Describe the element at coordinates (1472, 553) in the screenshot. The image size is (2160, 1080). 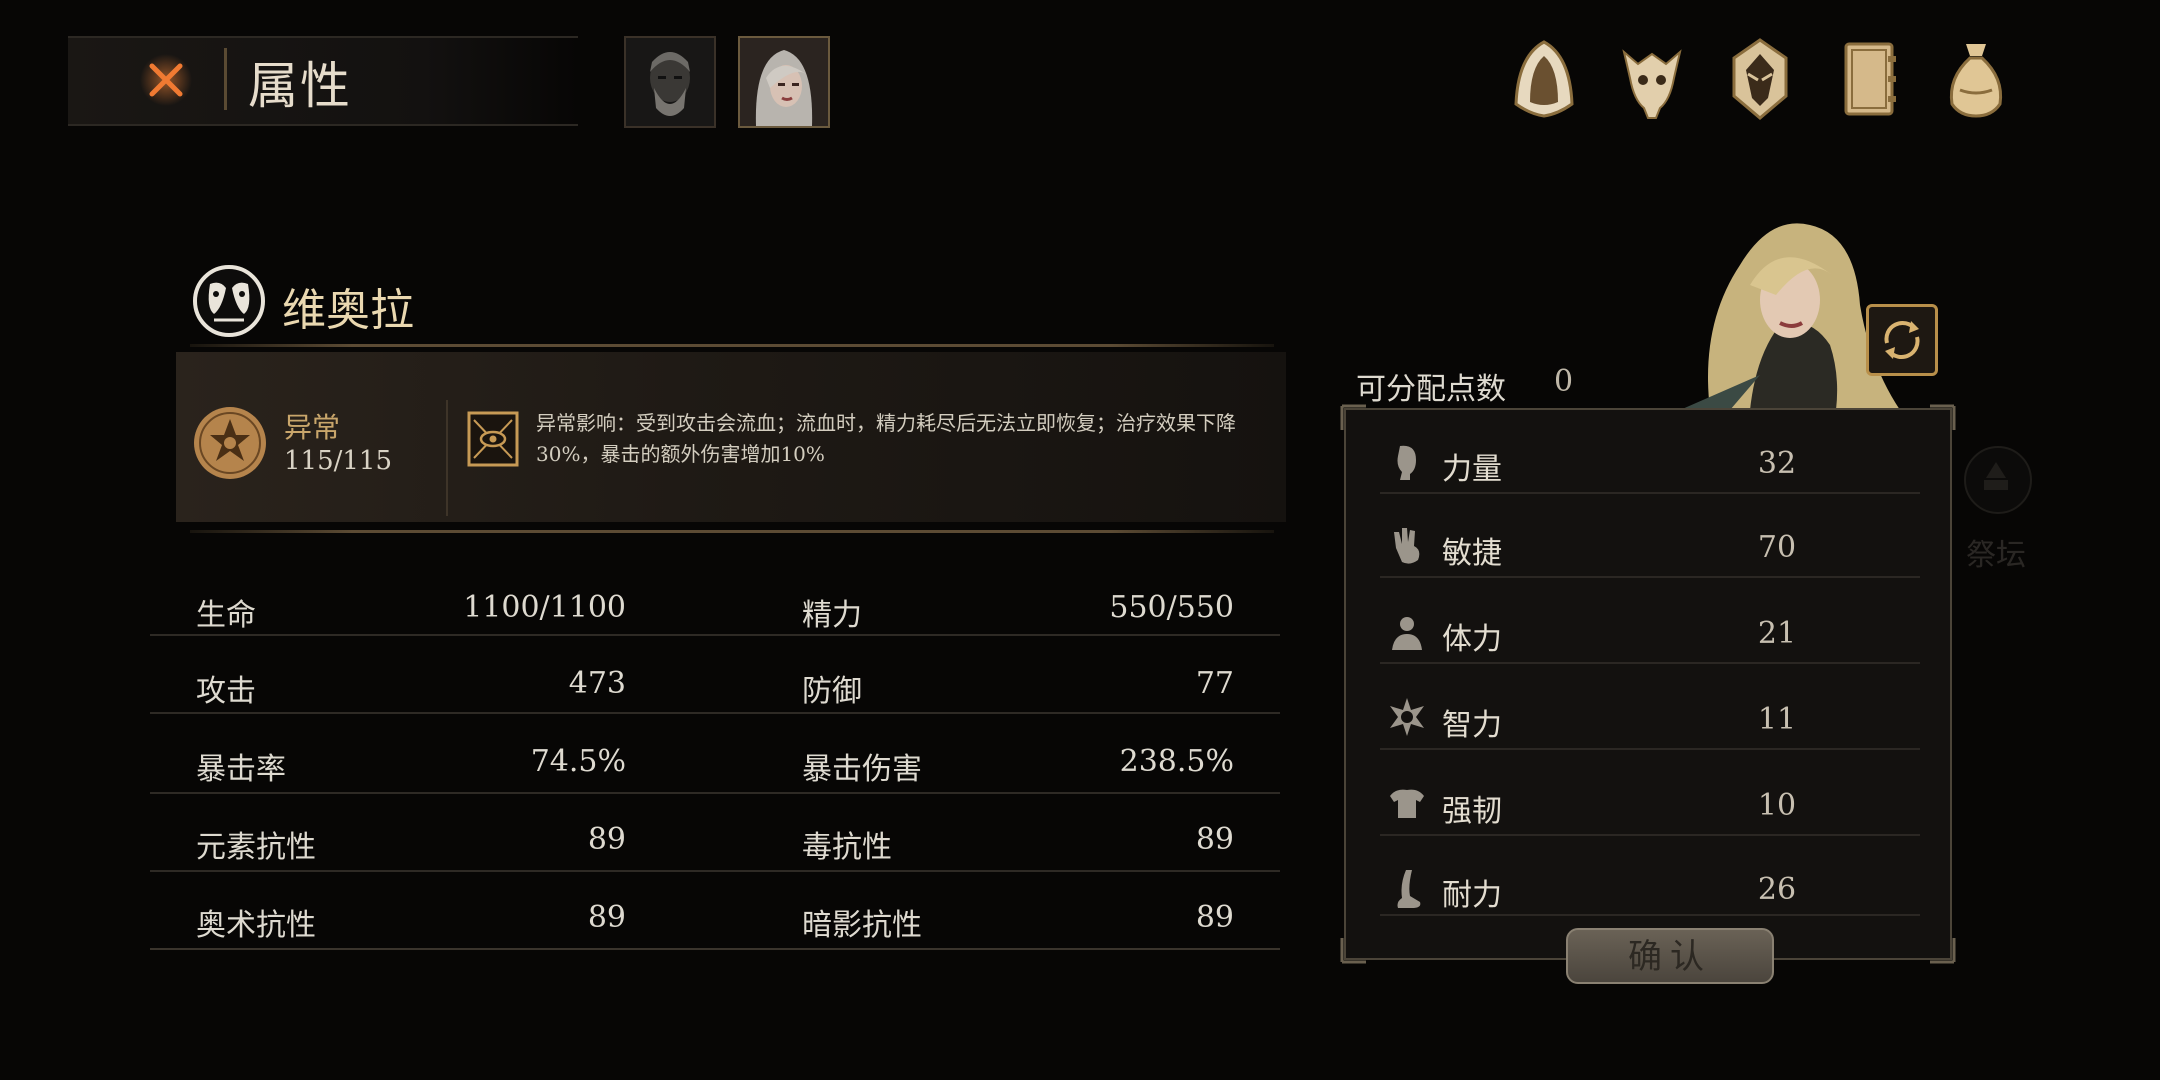
I see `attribute-label-agility: 敏捷` at that location.